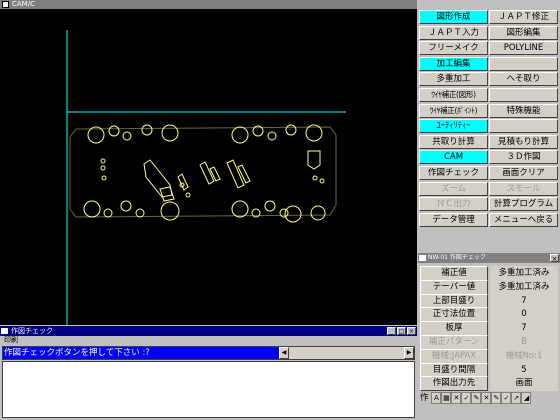 Image resolution: width=560 pixels, height=420 pixels. I want to click on scroll-left-icon: ◀, so click(284, 353).